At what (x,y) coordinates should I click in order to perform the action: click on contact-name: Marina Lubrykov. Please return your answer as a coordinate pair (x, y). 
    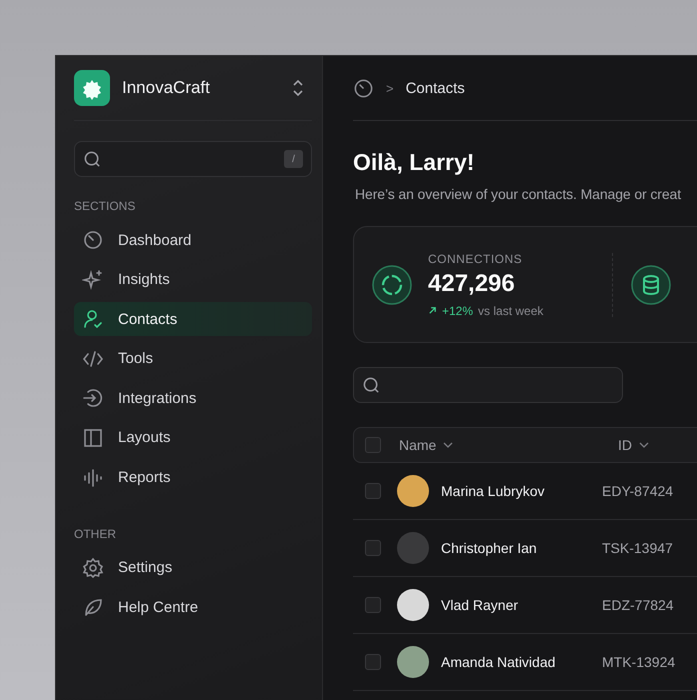
    Looking at the image, I should click on (492, 491).